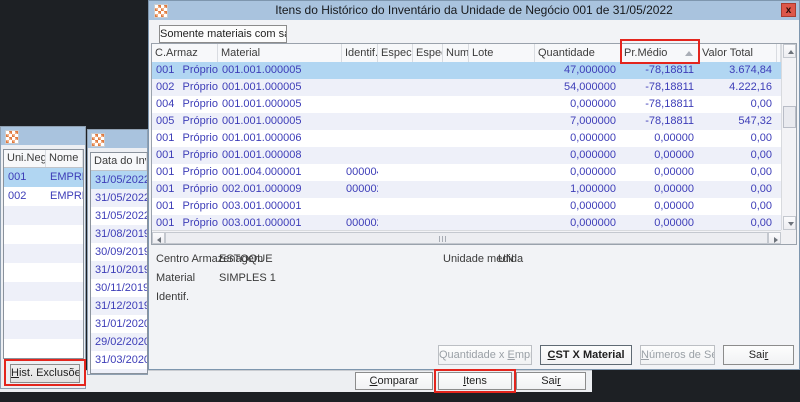 Image resolution: width=800 pixels, height=402 pixels. Describe the element at coordinates (66, 177) in the screenshot. I see `cell-nome: EMPRESA` at that location.